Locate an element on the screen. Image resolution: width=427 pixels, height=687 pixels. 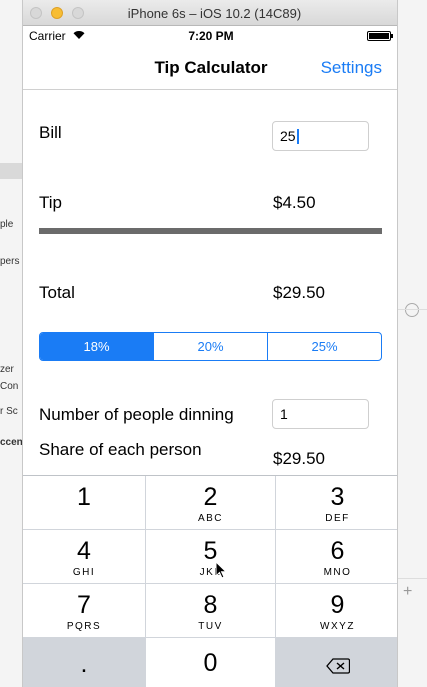
people-input: 1 is located at coordinates (320, 414).